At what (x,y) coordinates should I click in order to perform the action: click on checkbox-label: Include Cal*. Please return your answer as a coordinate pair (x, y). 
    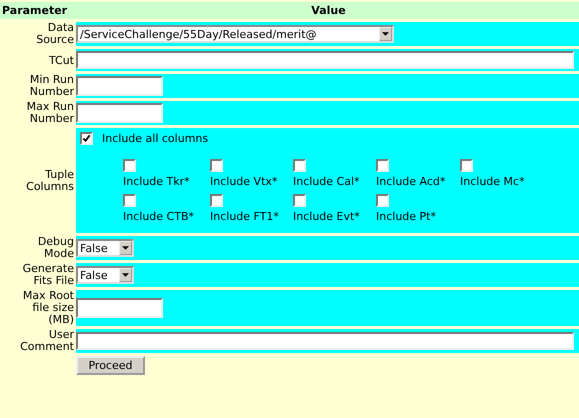
    Looking at the image, I should click on (326, 181).